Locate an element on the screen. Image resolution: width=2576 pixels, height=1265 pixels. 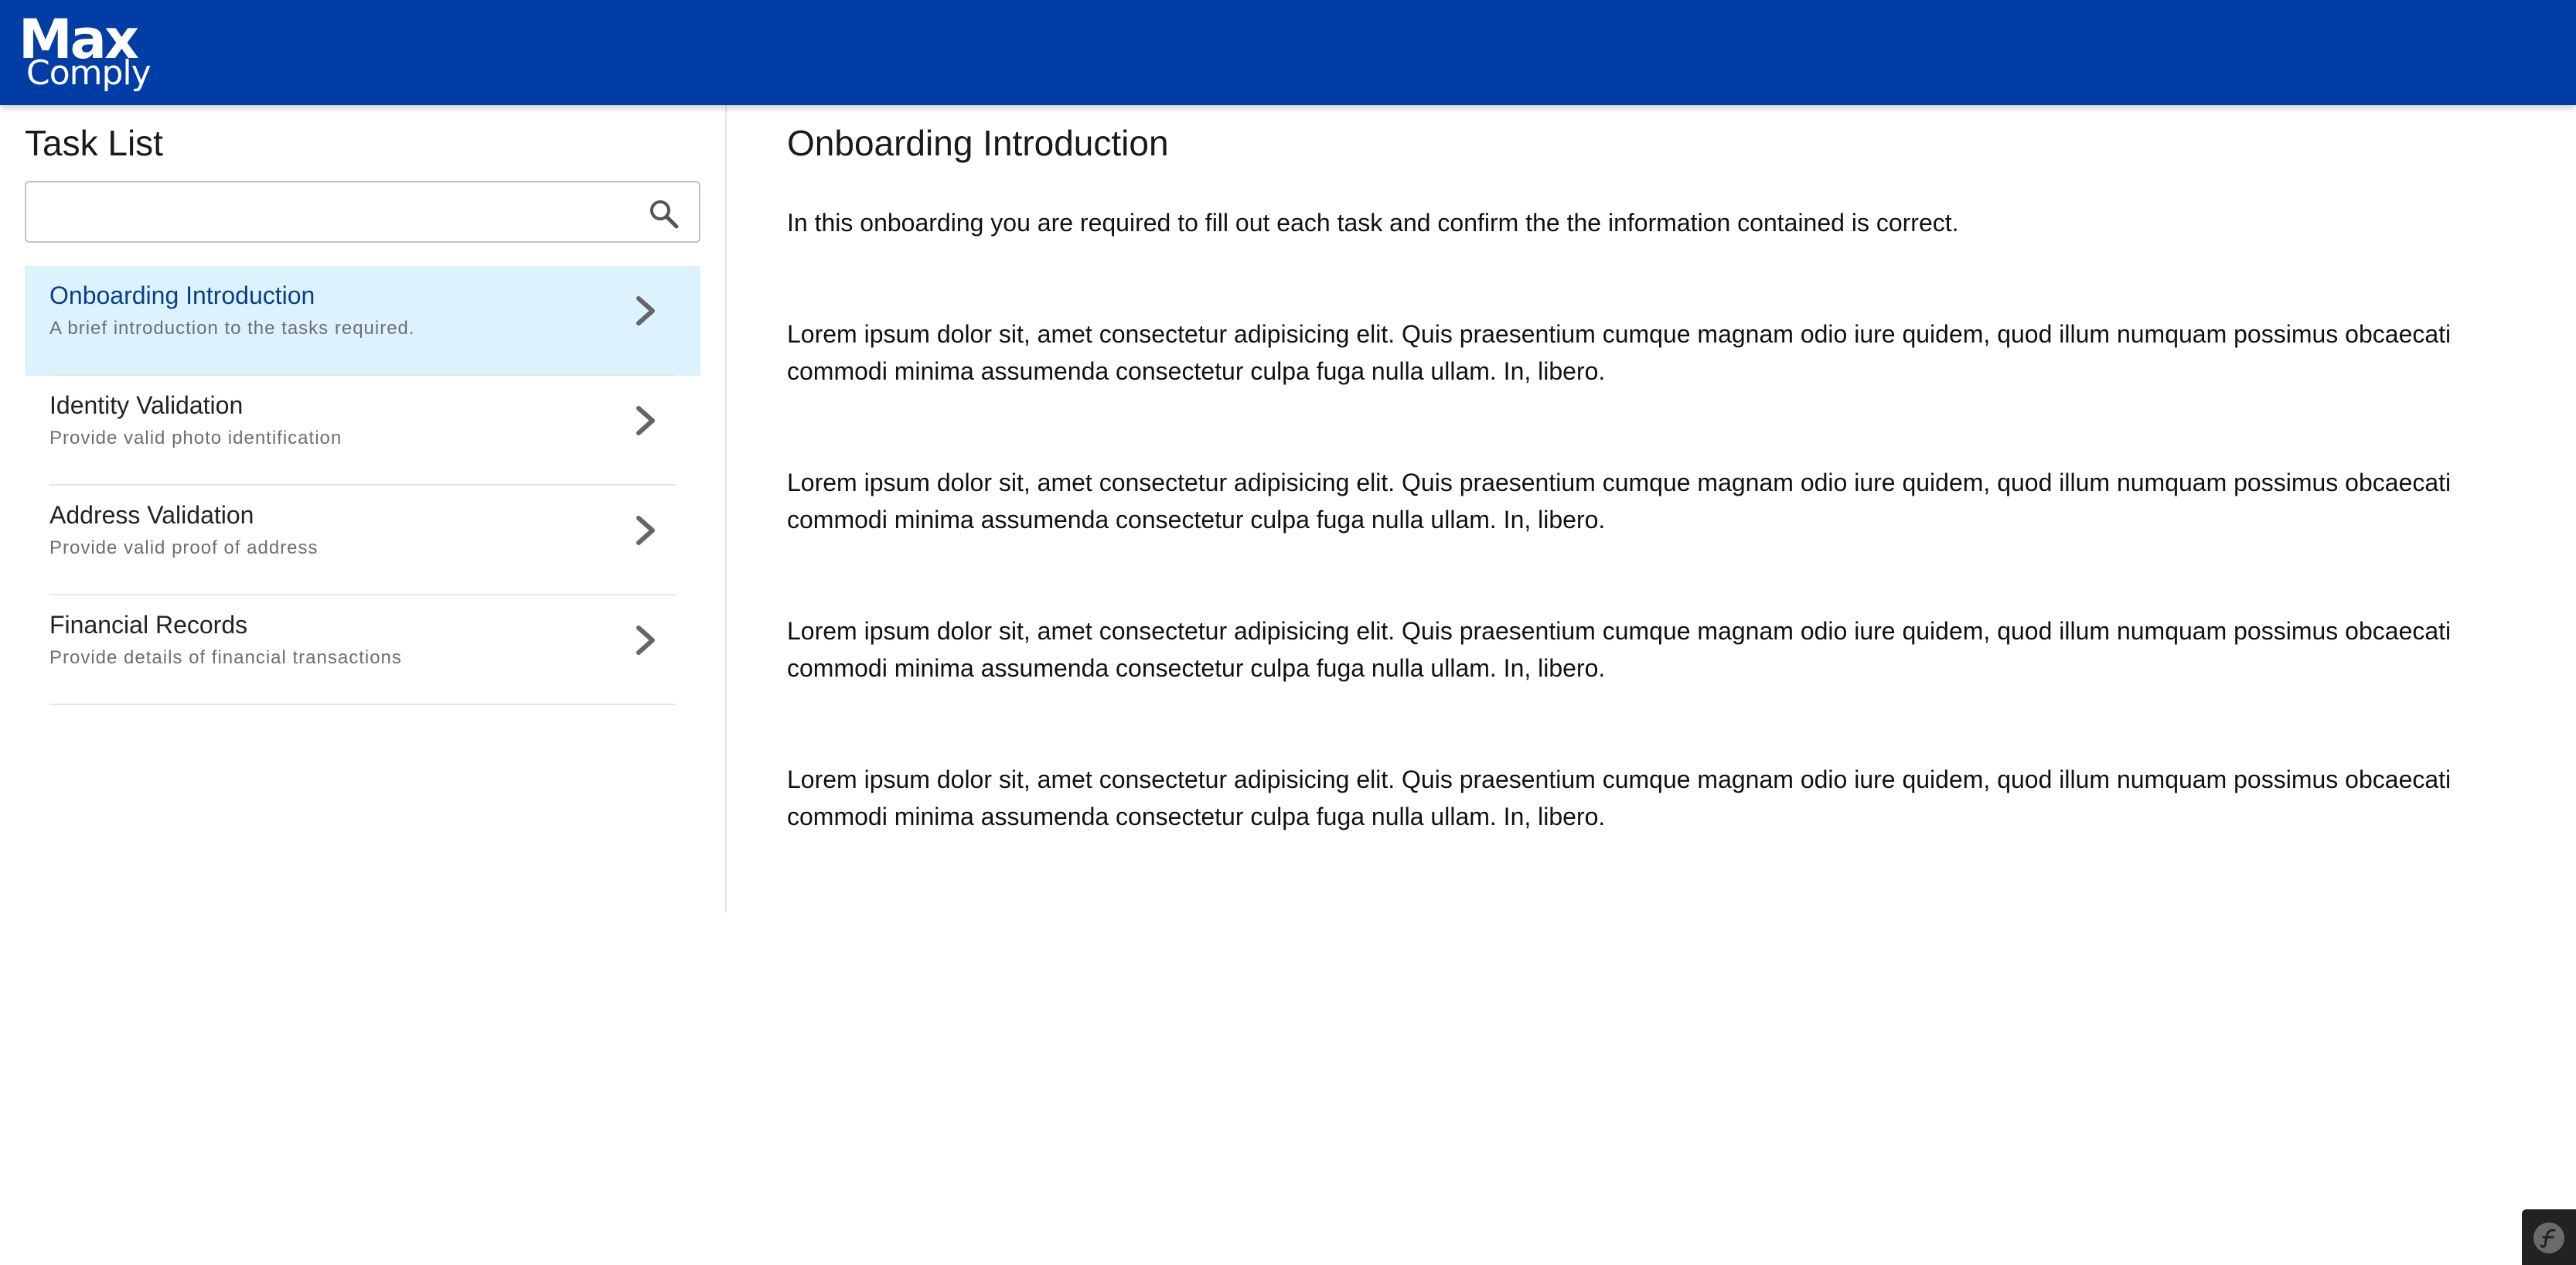
task-title: Address Validation is located at coordinates (151, 515).